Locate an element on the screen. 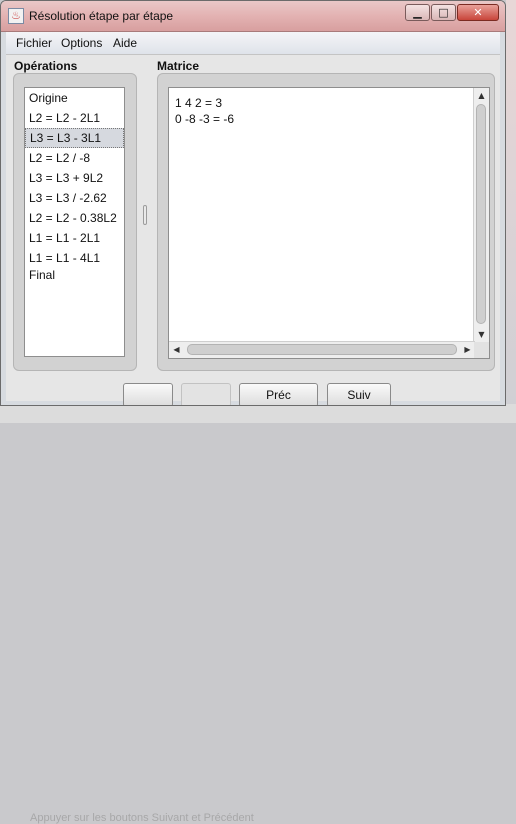  operation-item: L3 = L3 + 9L2 is located at coordinates (74, 178).